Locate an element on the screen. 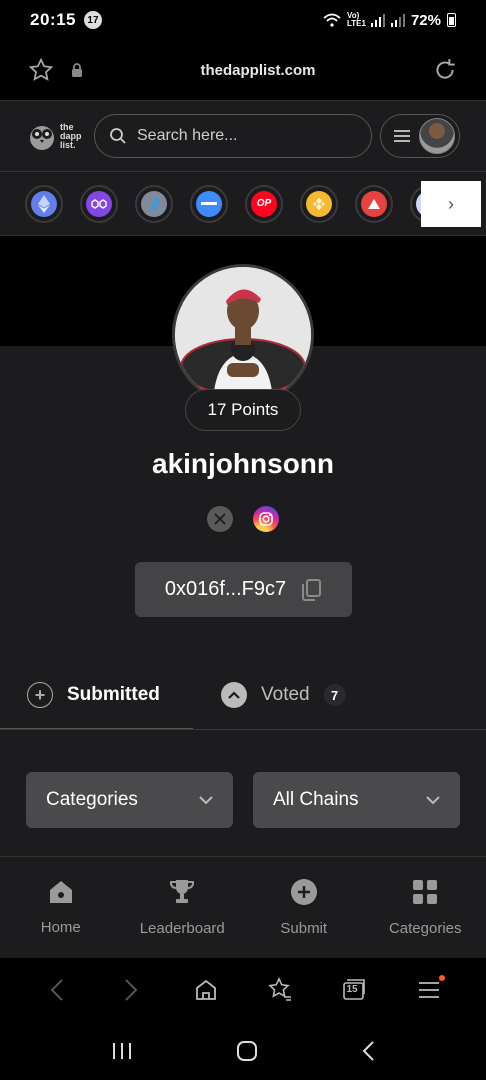  categories-select: Categories is located at coordinates (129, 800).